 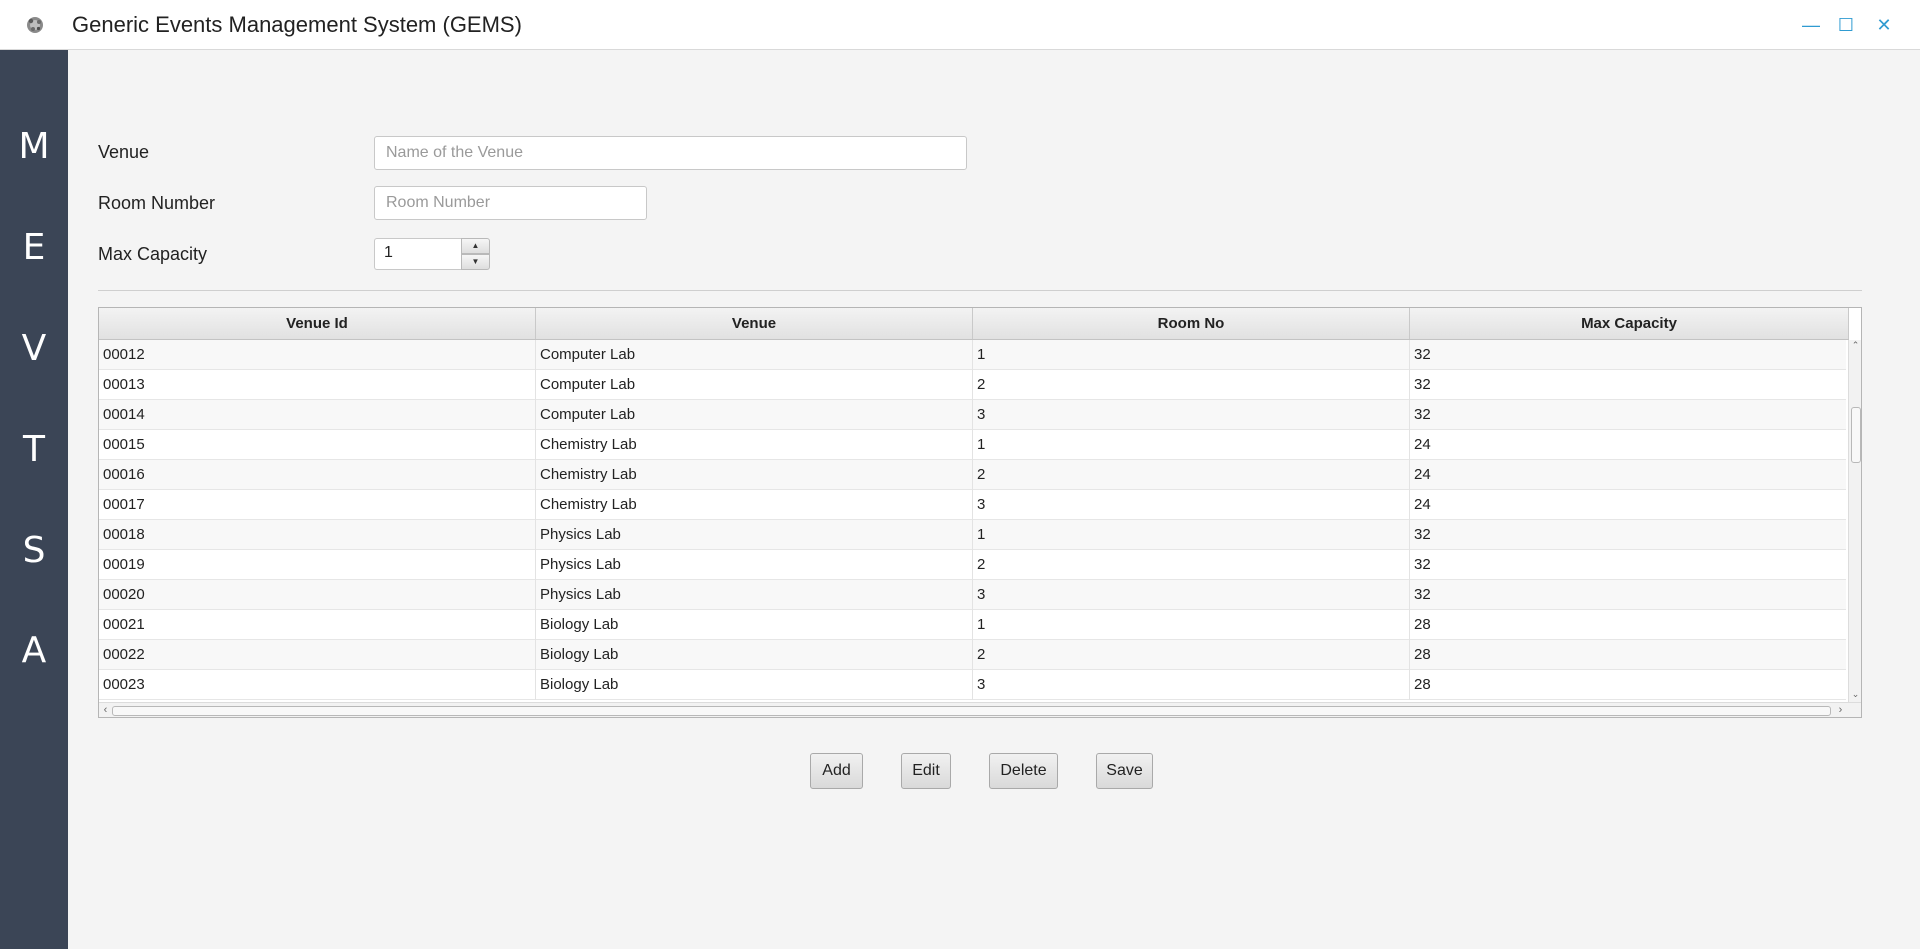 I want to click on vertical-scroll-thumb, so click(x=1856, y=435).